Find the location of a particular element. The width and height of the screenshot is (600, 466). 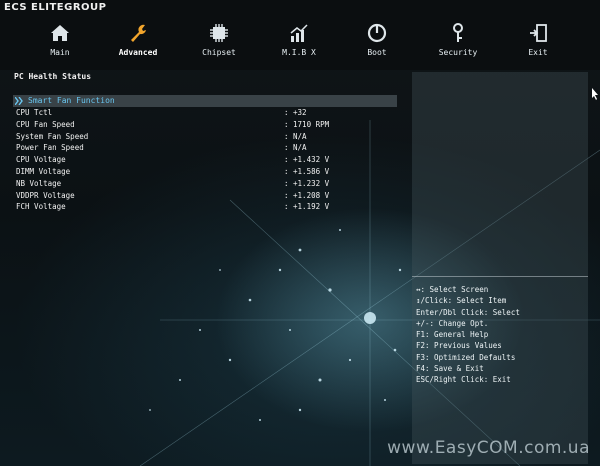

reading-label: Power Fan Speed is located at coordinates (50, 148).